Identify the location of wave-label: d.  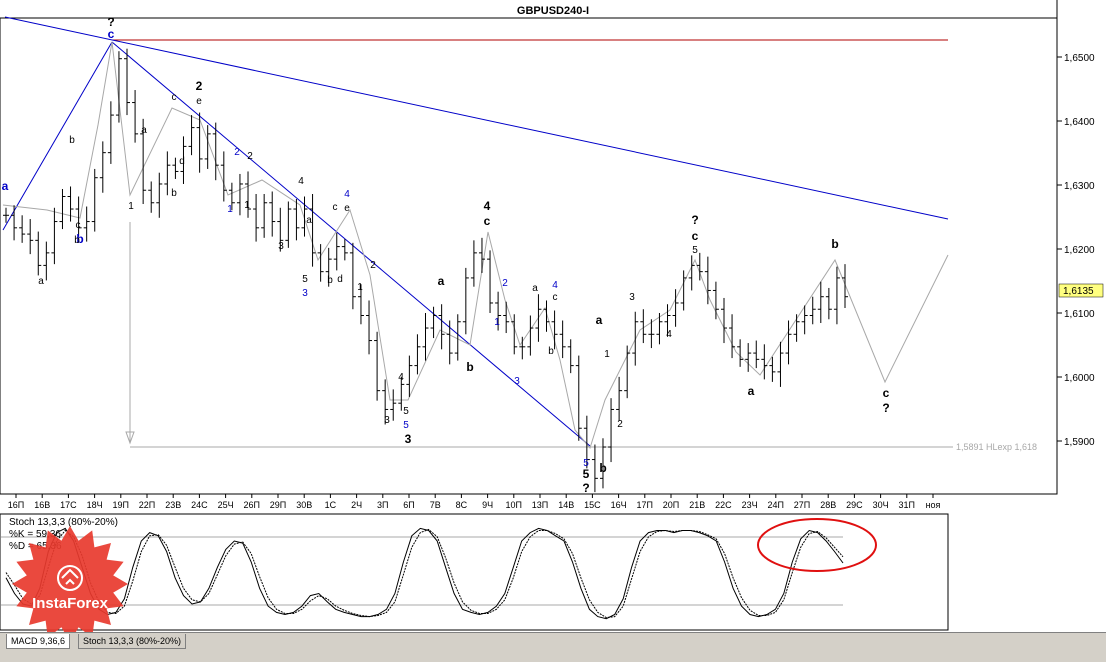
(340, 279).